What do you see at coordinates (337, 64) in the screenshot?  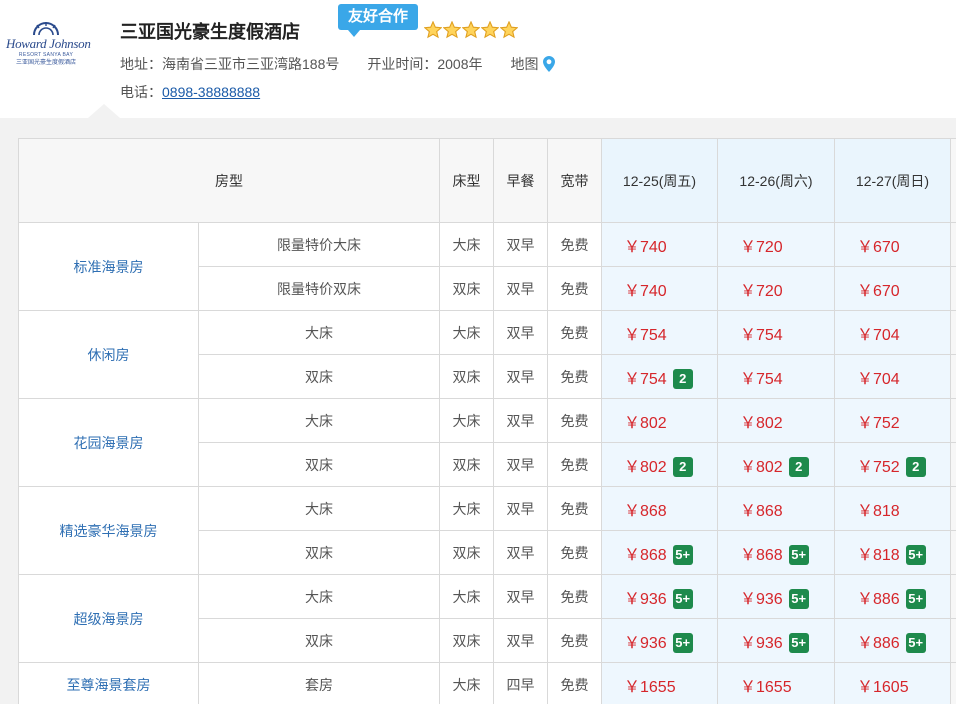 I see `hotel-info-line: 地址：海南省三亚市三亚湾路188号 开业时间：2008年 地图` at bounding box center [337, 64].